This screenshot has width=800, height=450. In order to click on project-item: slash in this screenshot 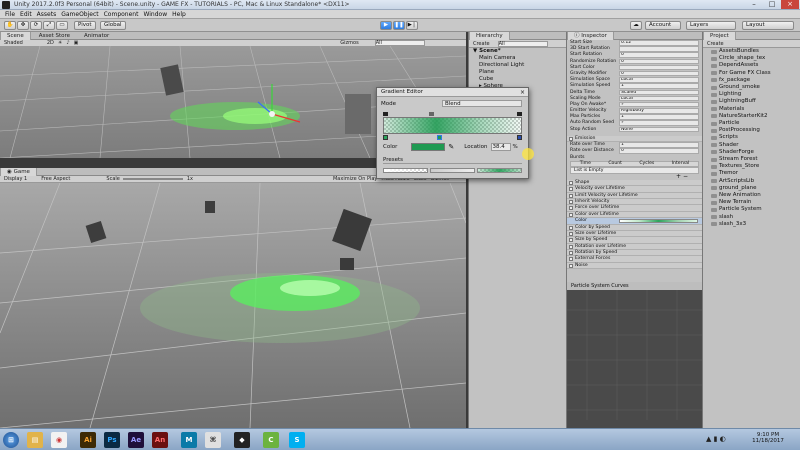, I will do `click(751, 217)`.